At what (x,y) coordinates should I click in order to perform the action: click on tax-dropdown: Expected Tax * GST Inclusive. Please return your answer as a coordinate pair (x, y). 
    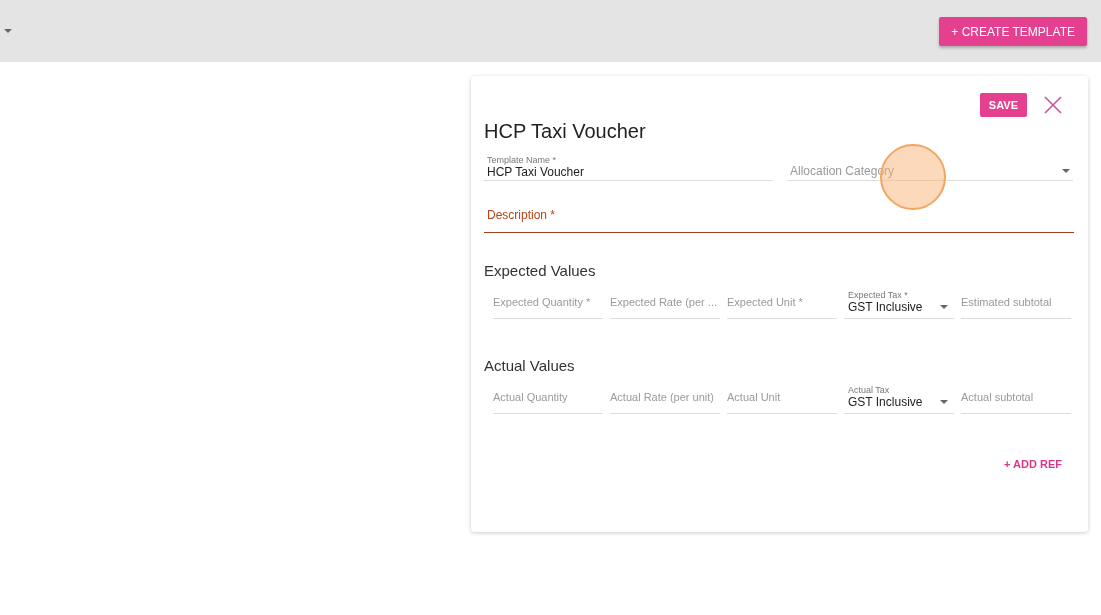
    Looking at the image, I should click on (899, 301).